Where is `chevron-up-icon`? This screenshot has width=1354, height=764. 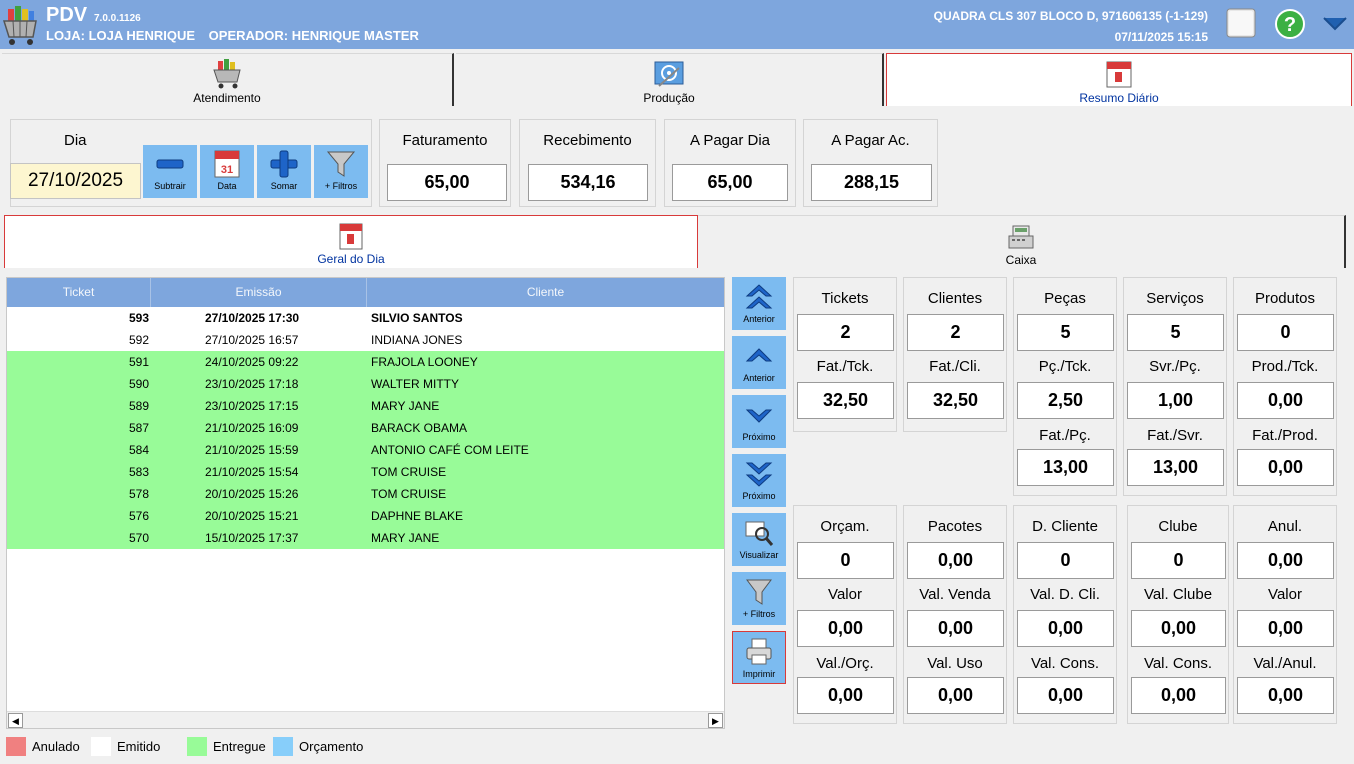 chevron-up-icon is located at coordinates (759, 355).